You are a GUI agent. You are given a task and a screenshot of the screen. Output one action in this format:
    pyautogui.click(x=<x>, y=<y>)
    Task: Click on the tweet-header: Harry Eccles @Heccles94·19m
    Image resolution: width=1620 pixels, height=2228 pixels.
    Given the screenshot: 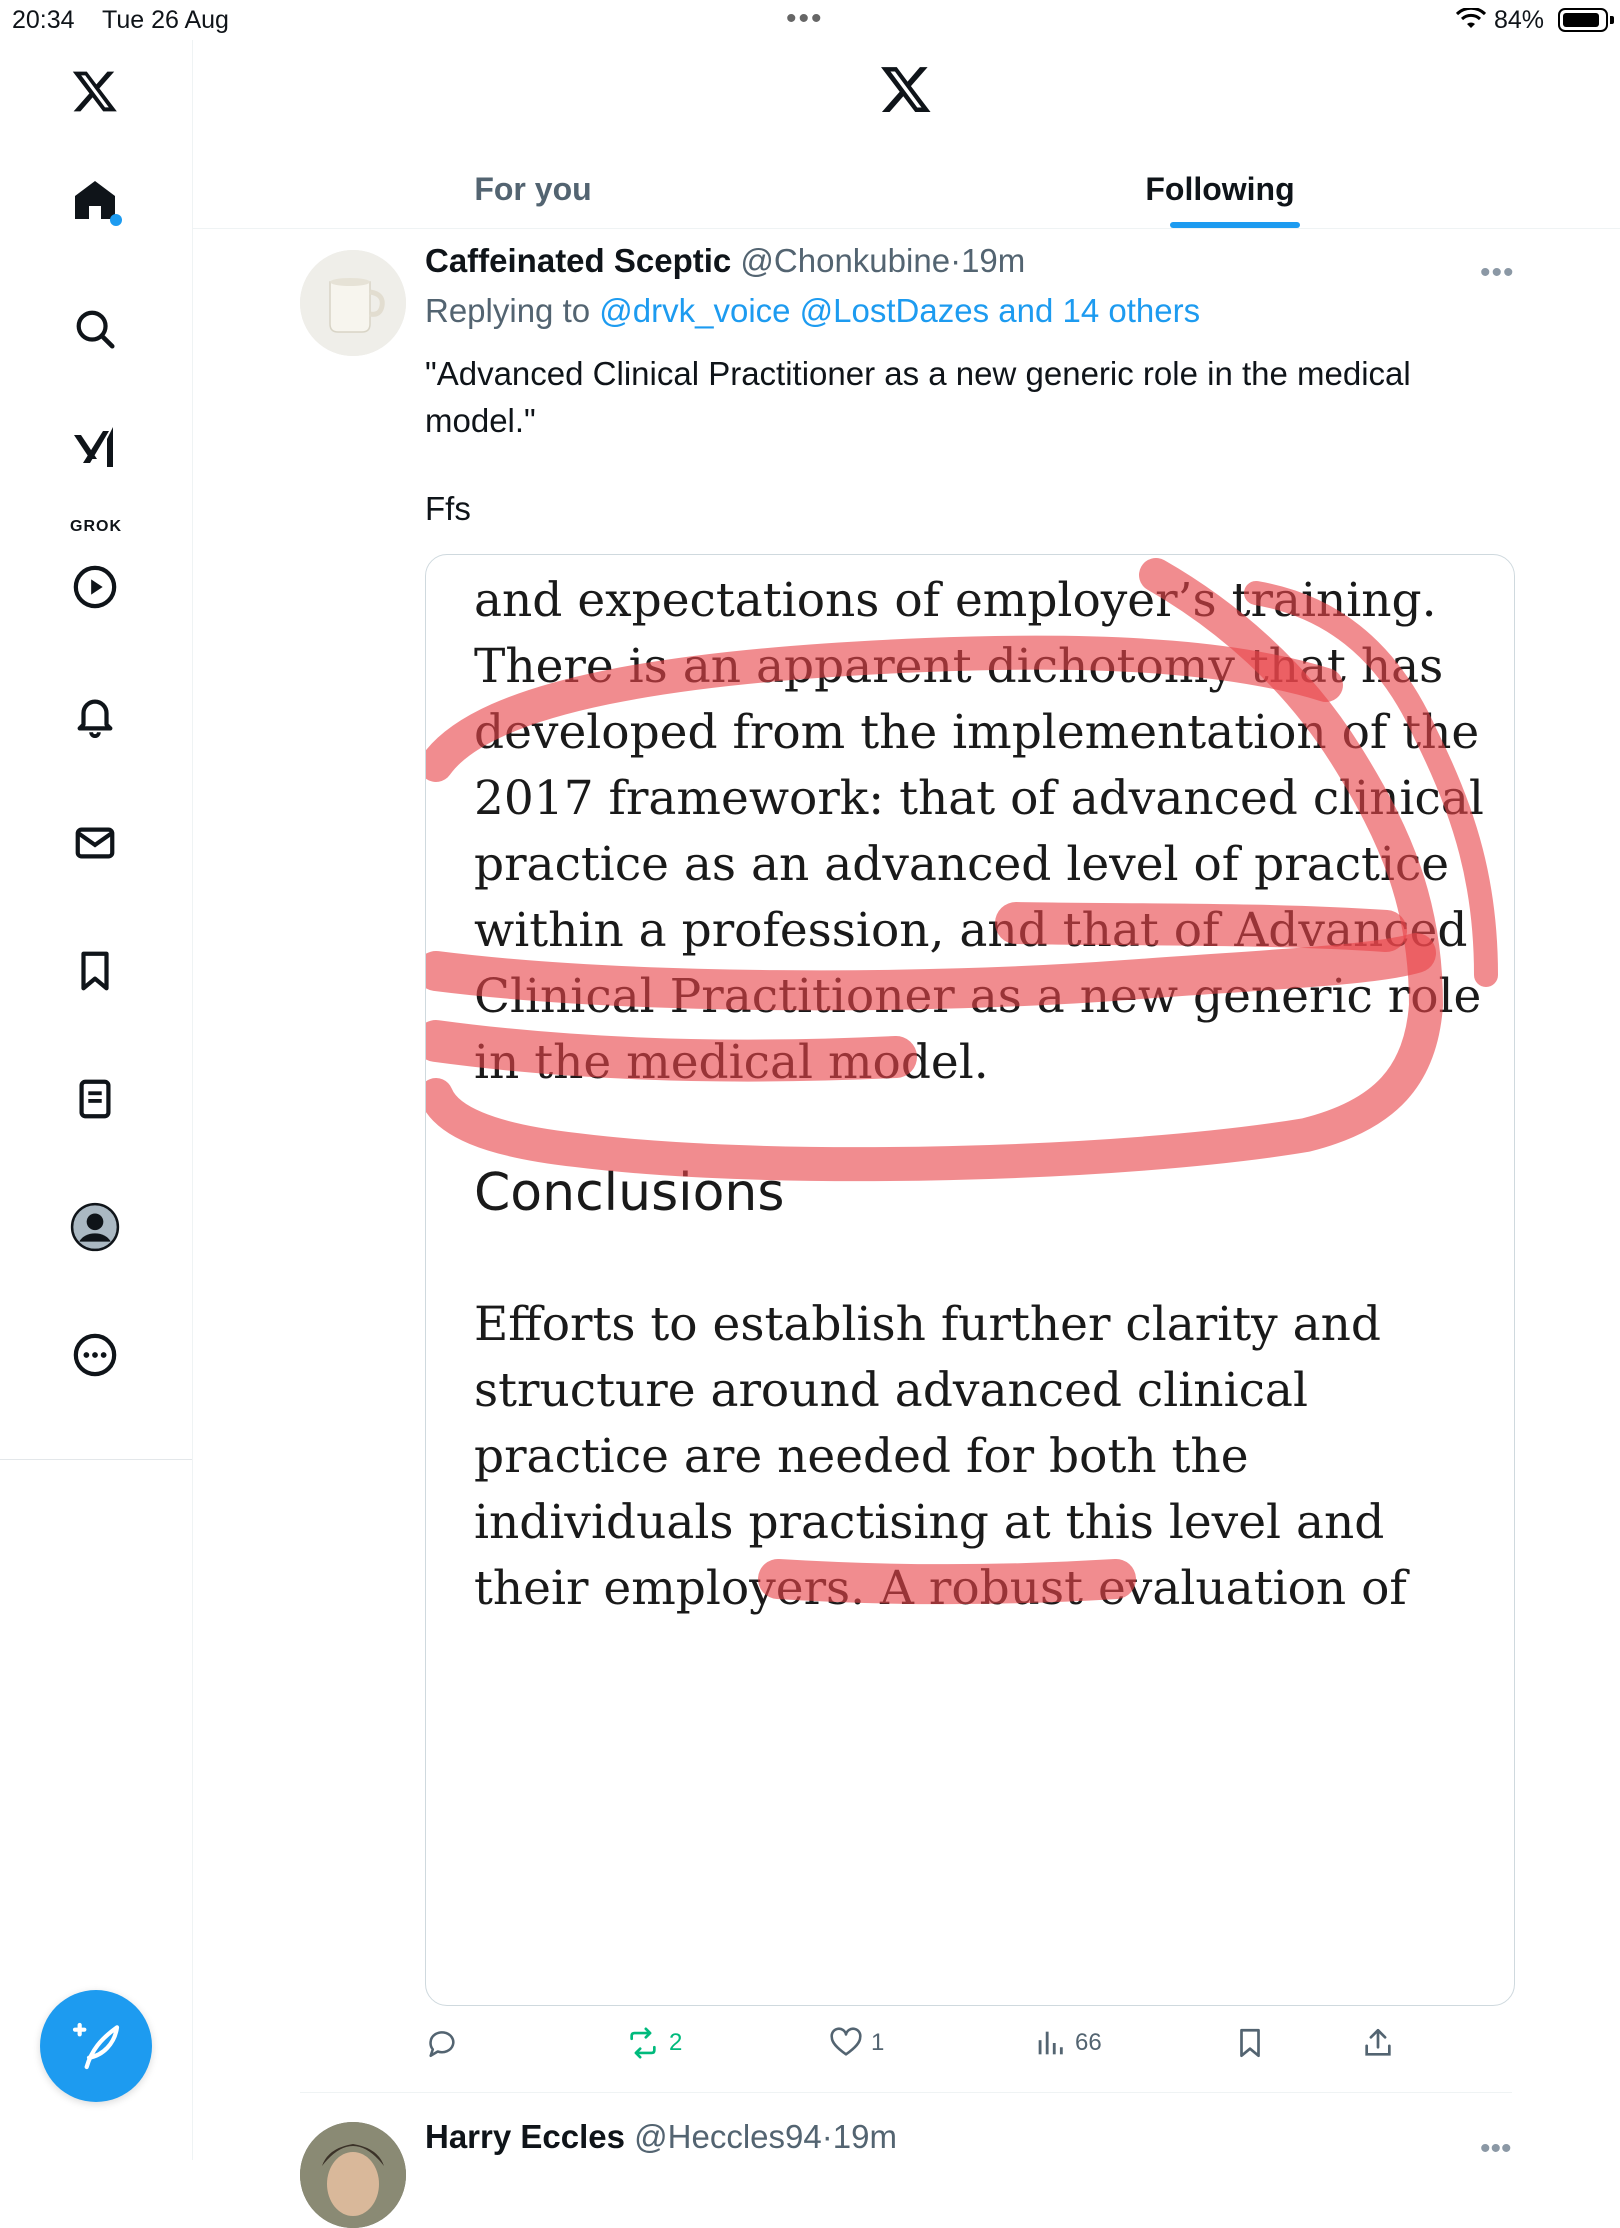 What is the action you would take?
    pyautogui.click(x=661, y=2137)
    